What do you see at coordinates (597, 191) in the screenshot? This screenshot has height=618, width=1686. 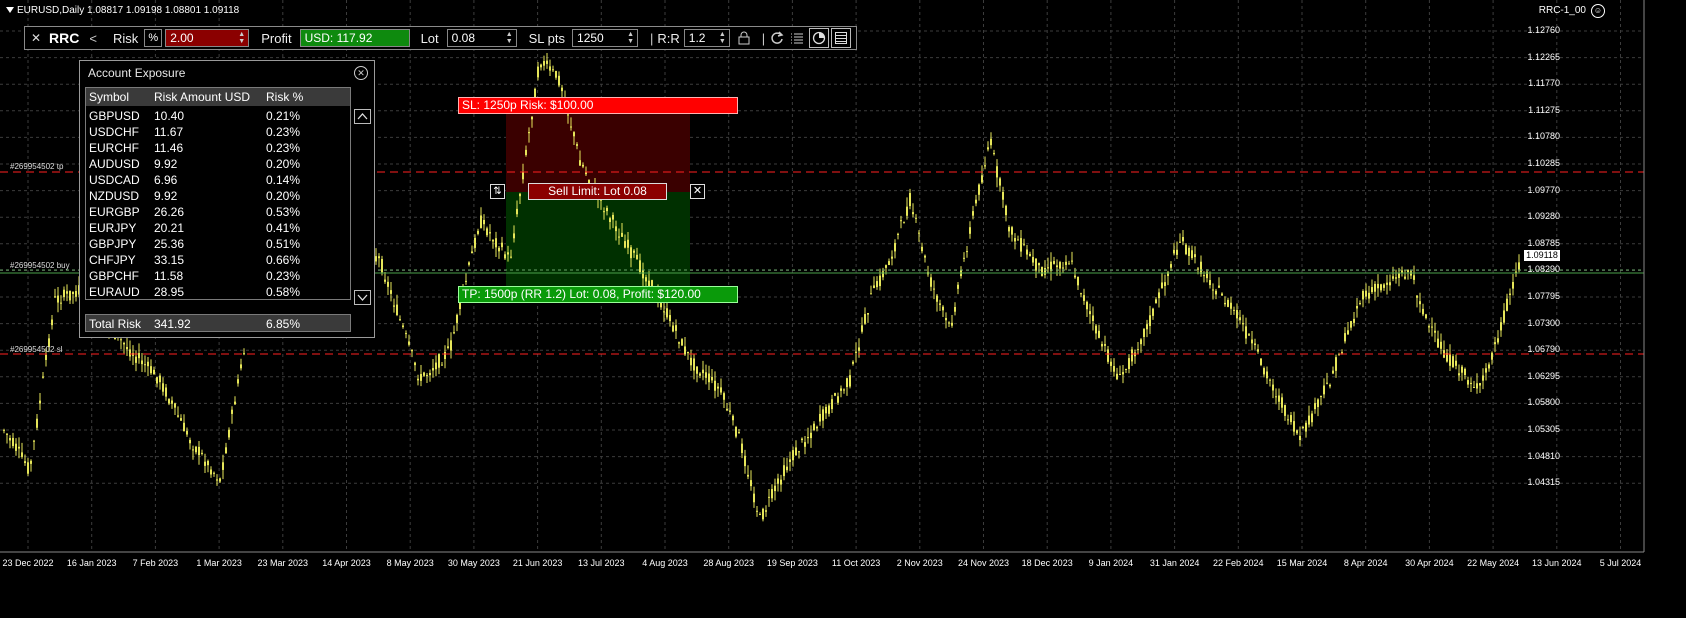 I see `sell-limit-label: Sell Limit: Lot 0.08` at bounding box center [597, 191].